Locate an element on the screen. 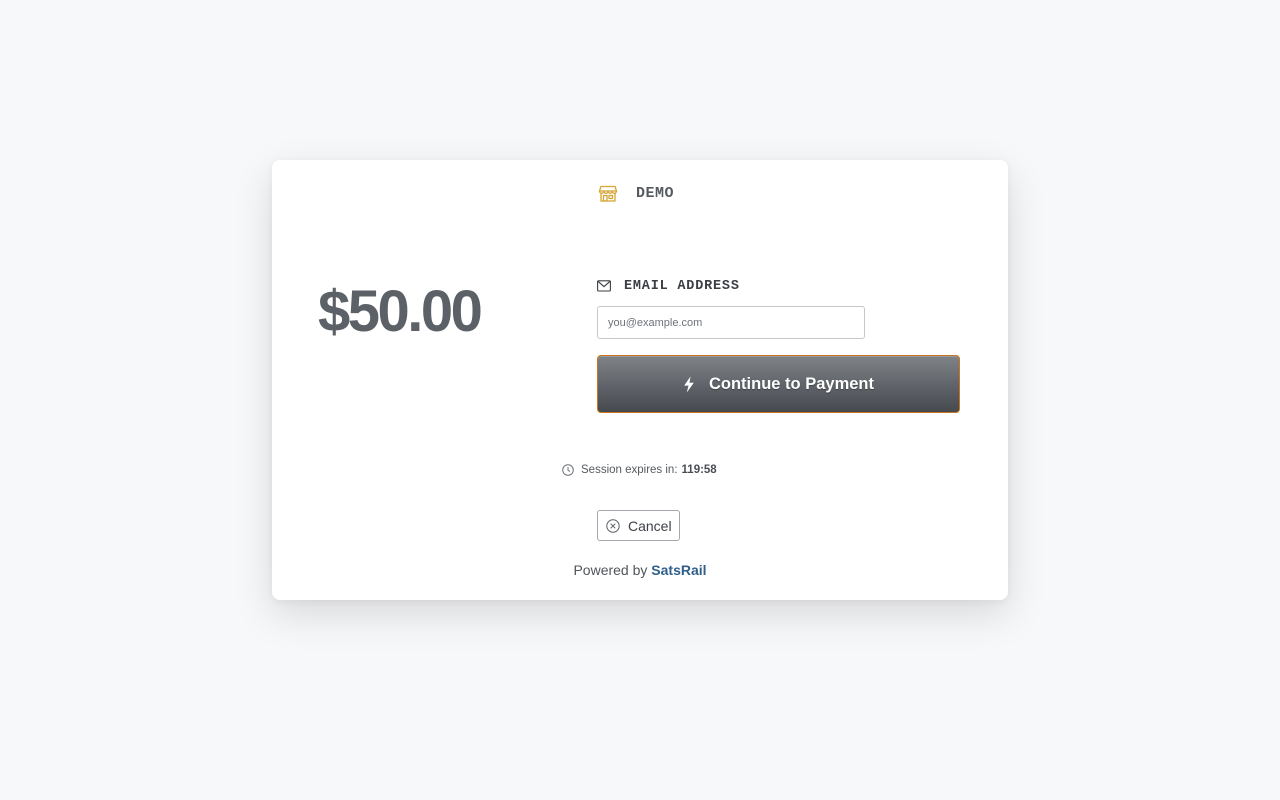  email-label: EMAIL ADDRESS is located at coordinates (668, 286).